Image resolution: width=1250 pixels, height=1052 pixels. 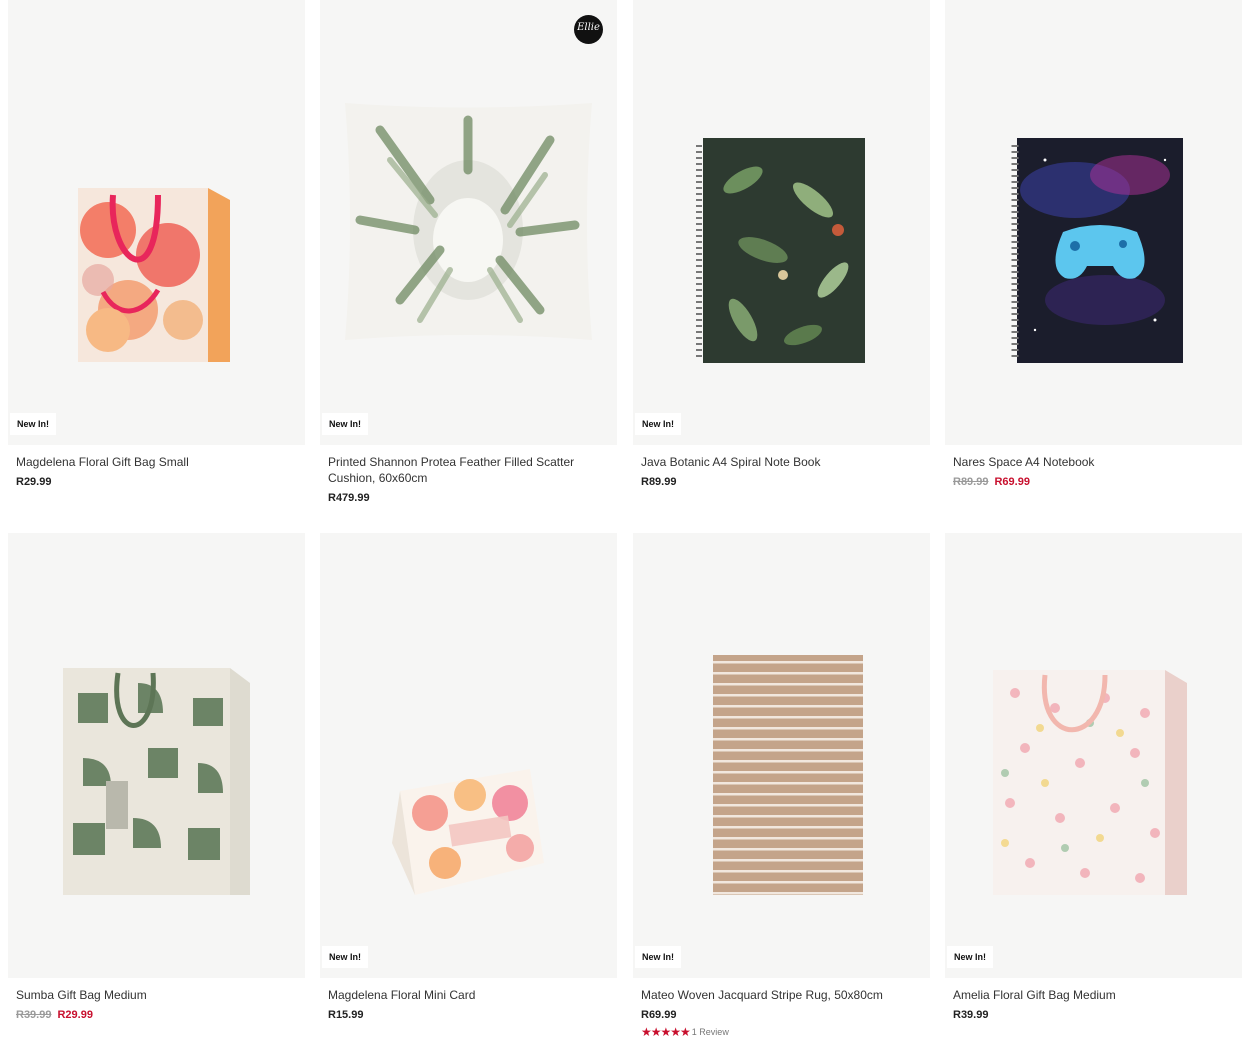 What do you see at coordinates (1093, 995) in the screenshot?
I see `product-title: Amelia Floral Gift Bag Medium` at bounding box center [1093, 995].